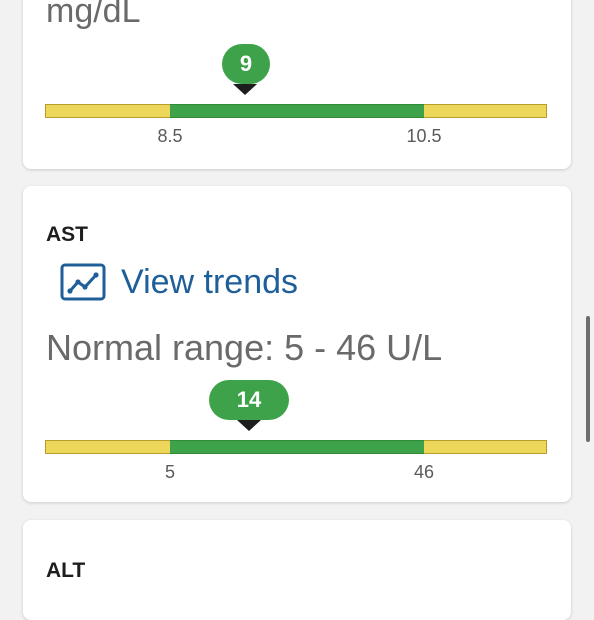 This screenshot has width=594, height=620. I want to click on high-limit-label: 46, so click(424, 472).